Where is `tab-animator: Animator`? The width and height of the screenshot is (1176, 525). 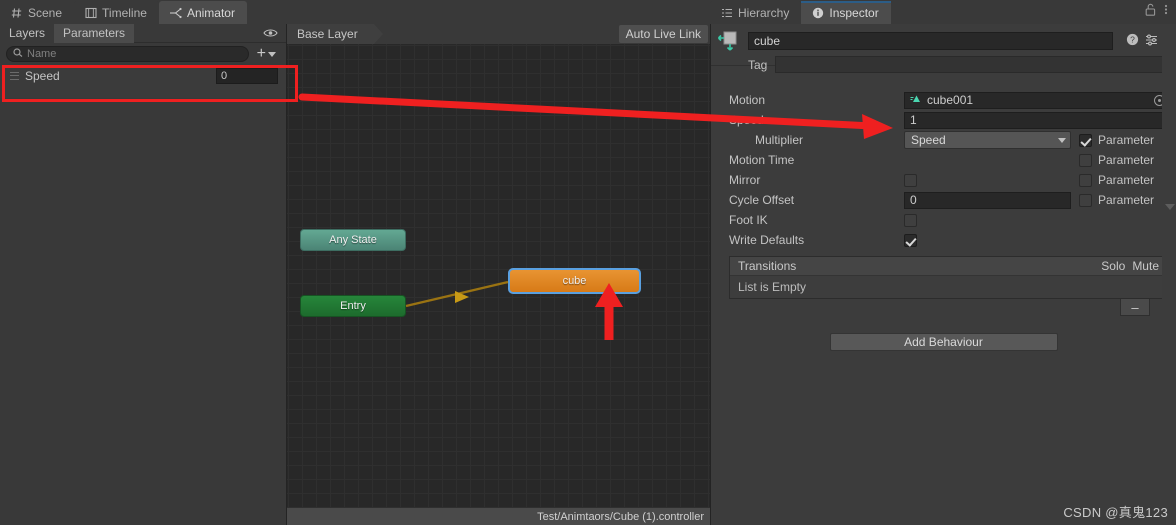
tab-animator: Animator is located at coordinates (202, 12).